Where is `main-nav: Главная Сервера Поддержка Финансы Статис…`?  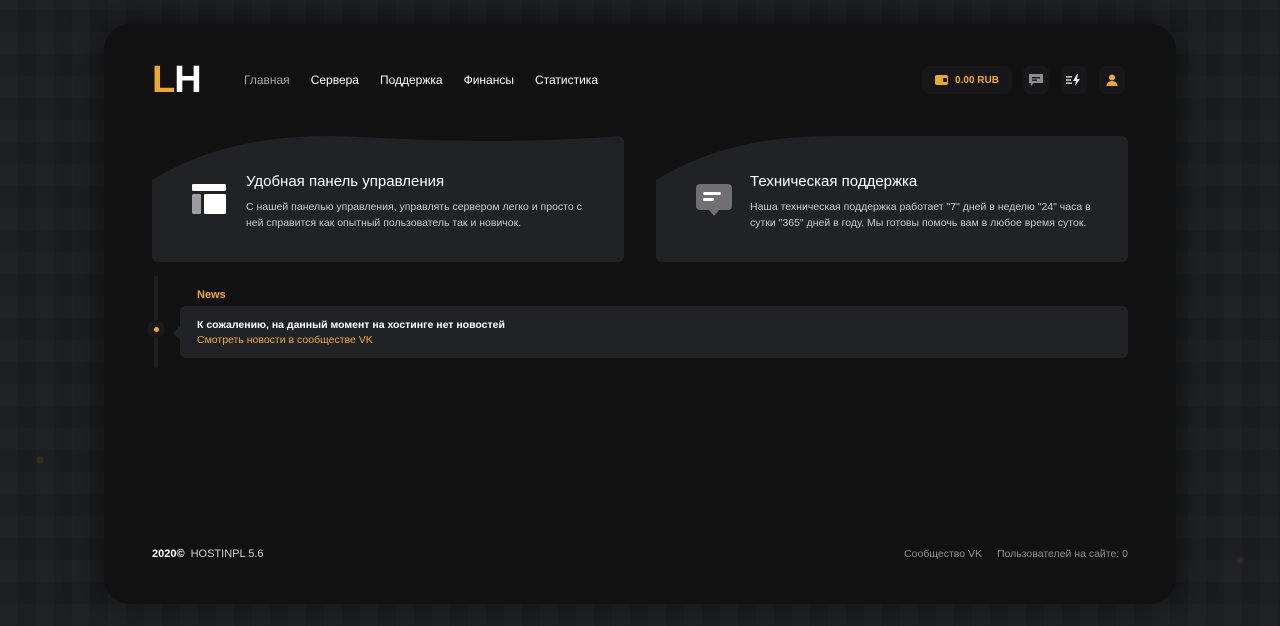 main-nav: Главная Сервера Поддержка Финансы Статис… is located at coordinates (421, 80).